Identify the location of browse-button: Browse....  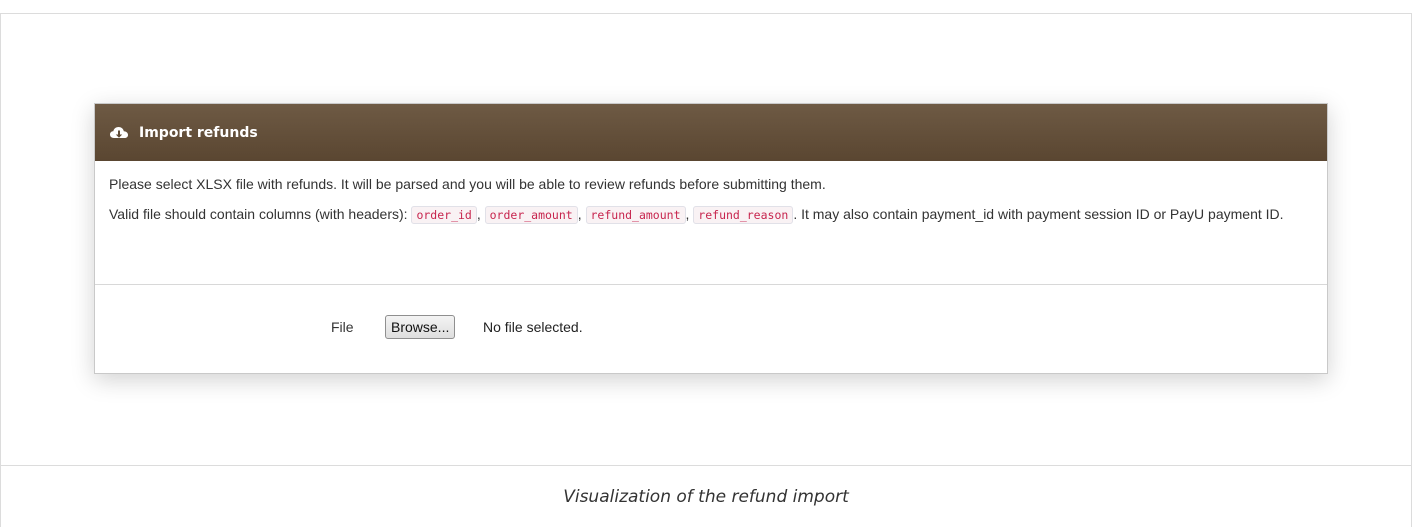
(420, 327).